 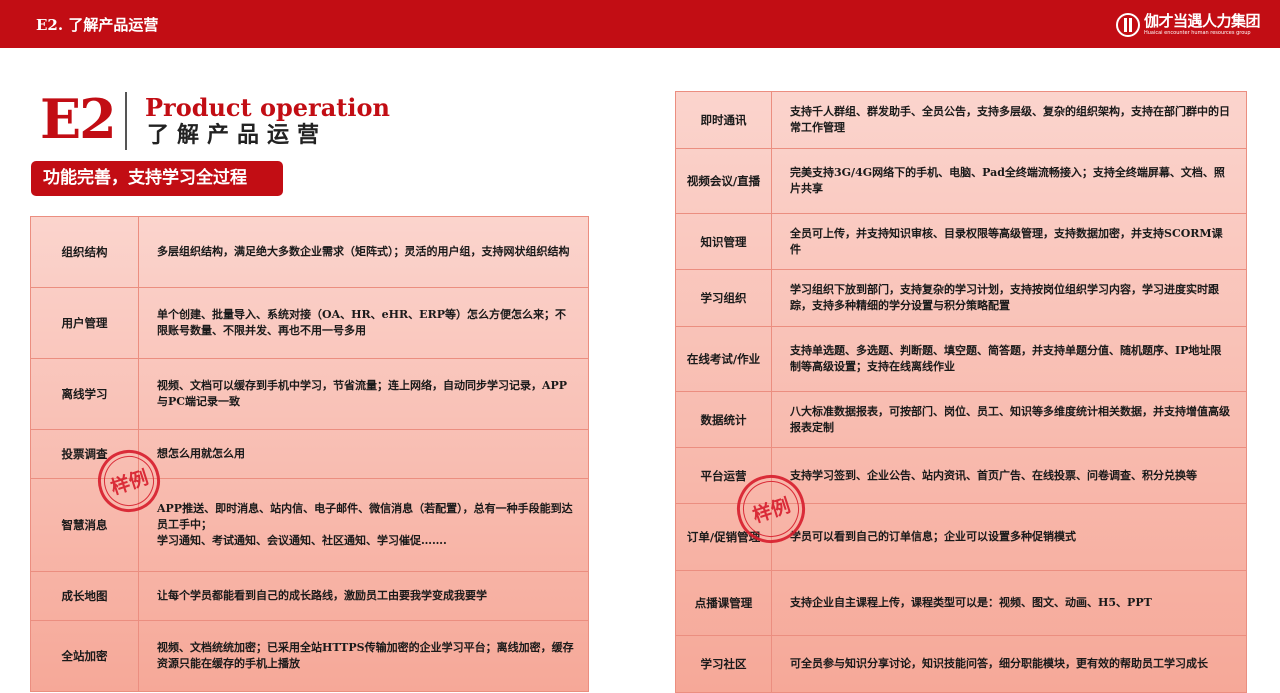 I want to click on logo-name-en: Huaicai encounter human resources group, so click(x=1197, y=33).